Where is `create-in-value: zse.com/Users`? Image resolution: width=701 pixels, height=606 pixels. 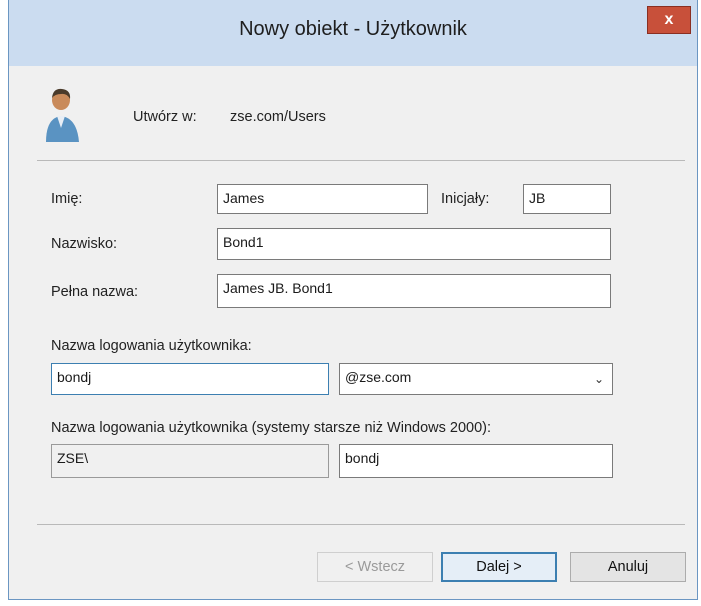
create-in-value: zse.com/Users is located at coordinates (278, 117).